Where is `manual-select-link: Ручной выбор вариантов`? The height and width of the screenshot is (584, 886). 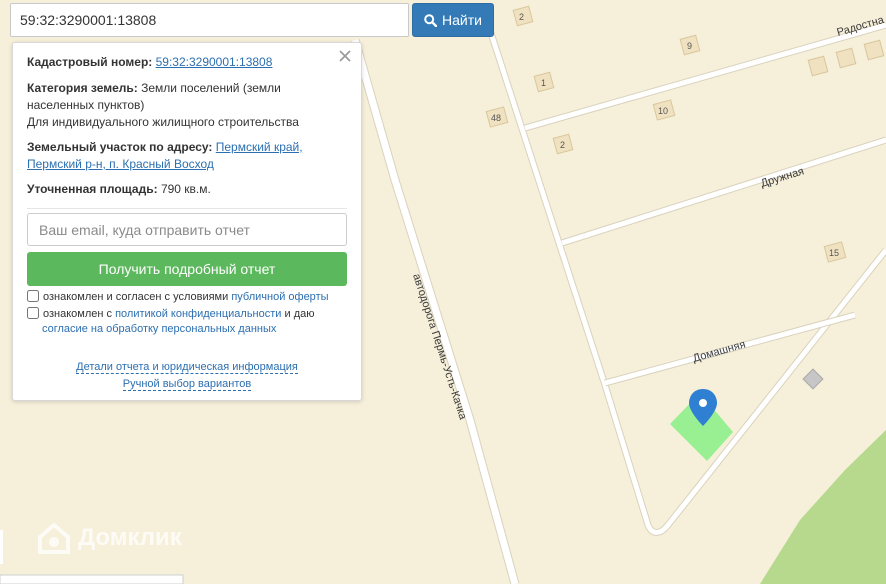 manual-select-link: Ручной выбор вариантов is located at coordinates (187, 384).